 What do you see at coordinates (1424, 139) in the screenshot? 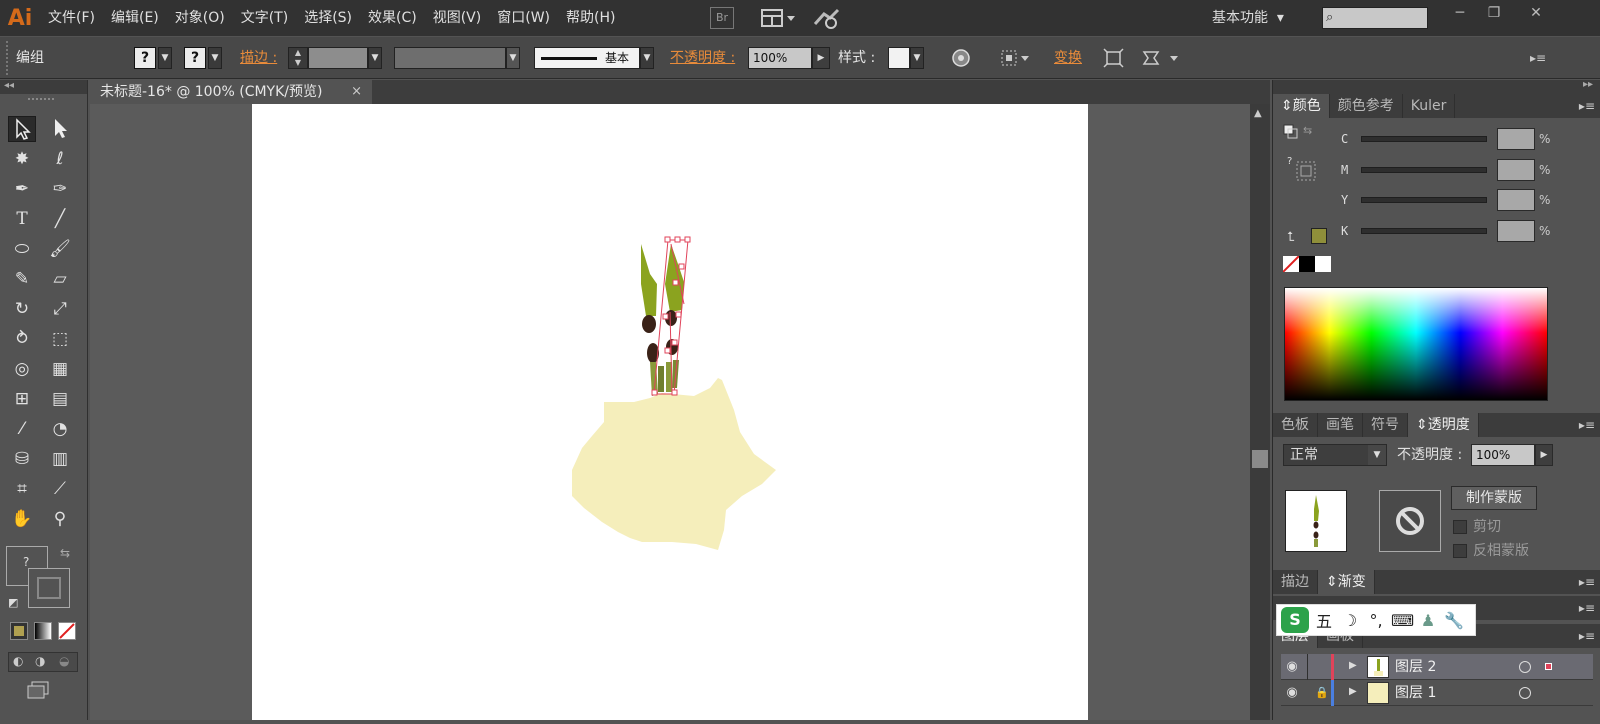
I see `slider-c-track` at bounding box center [1424, 139].